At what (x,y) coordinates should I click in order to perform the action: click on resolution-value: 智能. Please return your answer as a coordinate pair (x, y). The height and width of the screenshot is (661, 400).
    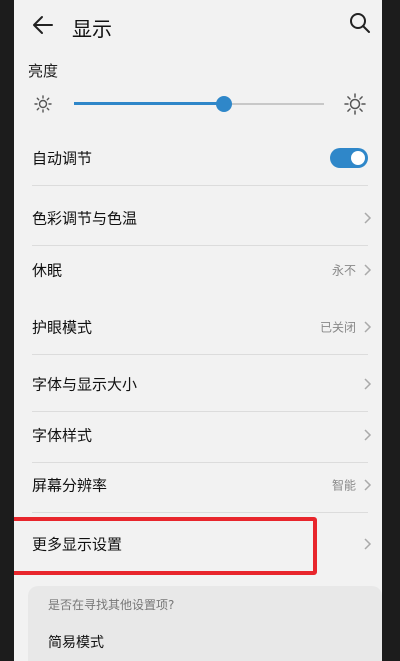
    Looking at the image, I should click on (343, 485).